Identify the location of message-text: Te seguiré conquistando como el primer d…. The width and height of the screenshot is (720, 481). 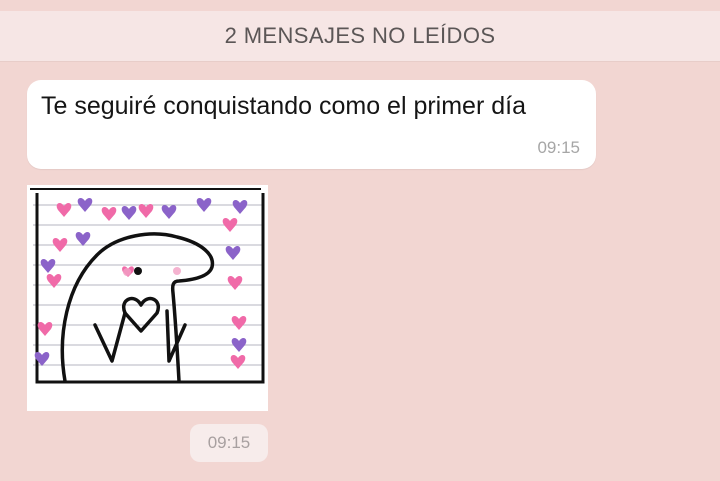
(283, 106).